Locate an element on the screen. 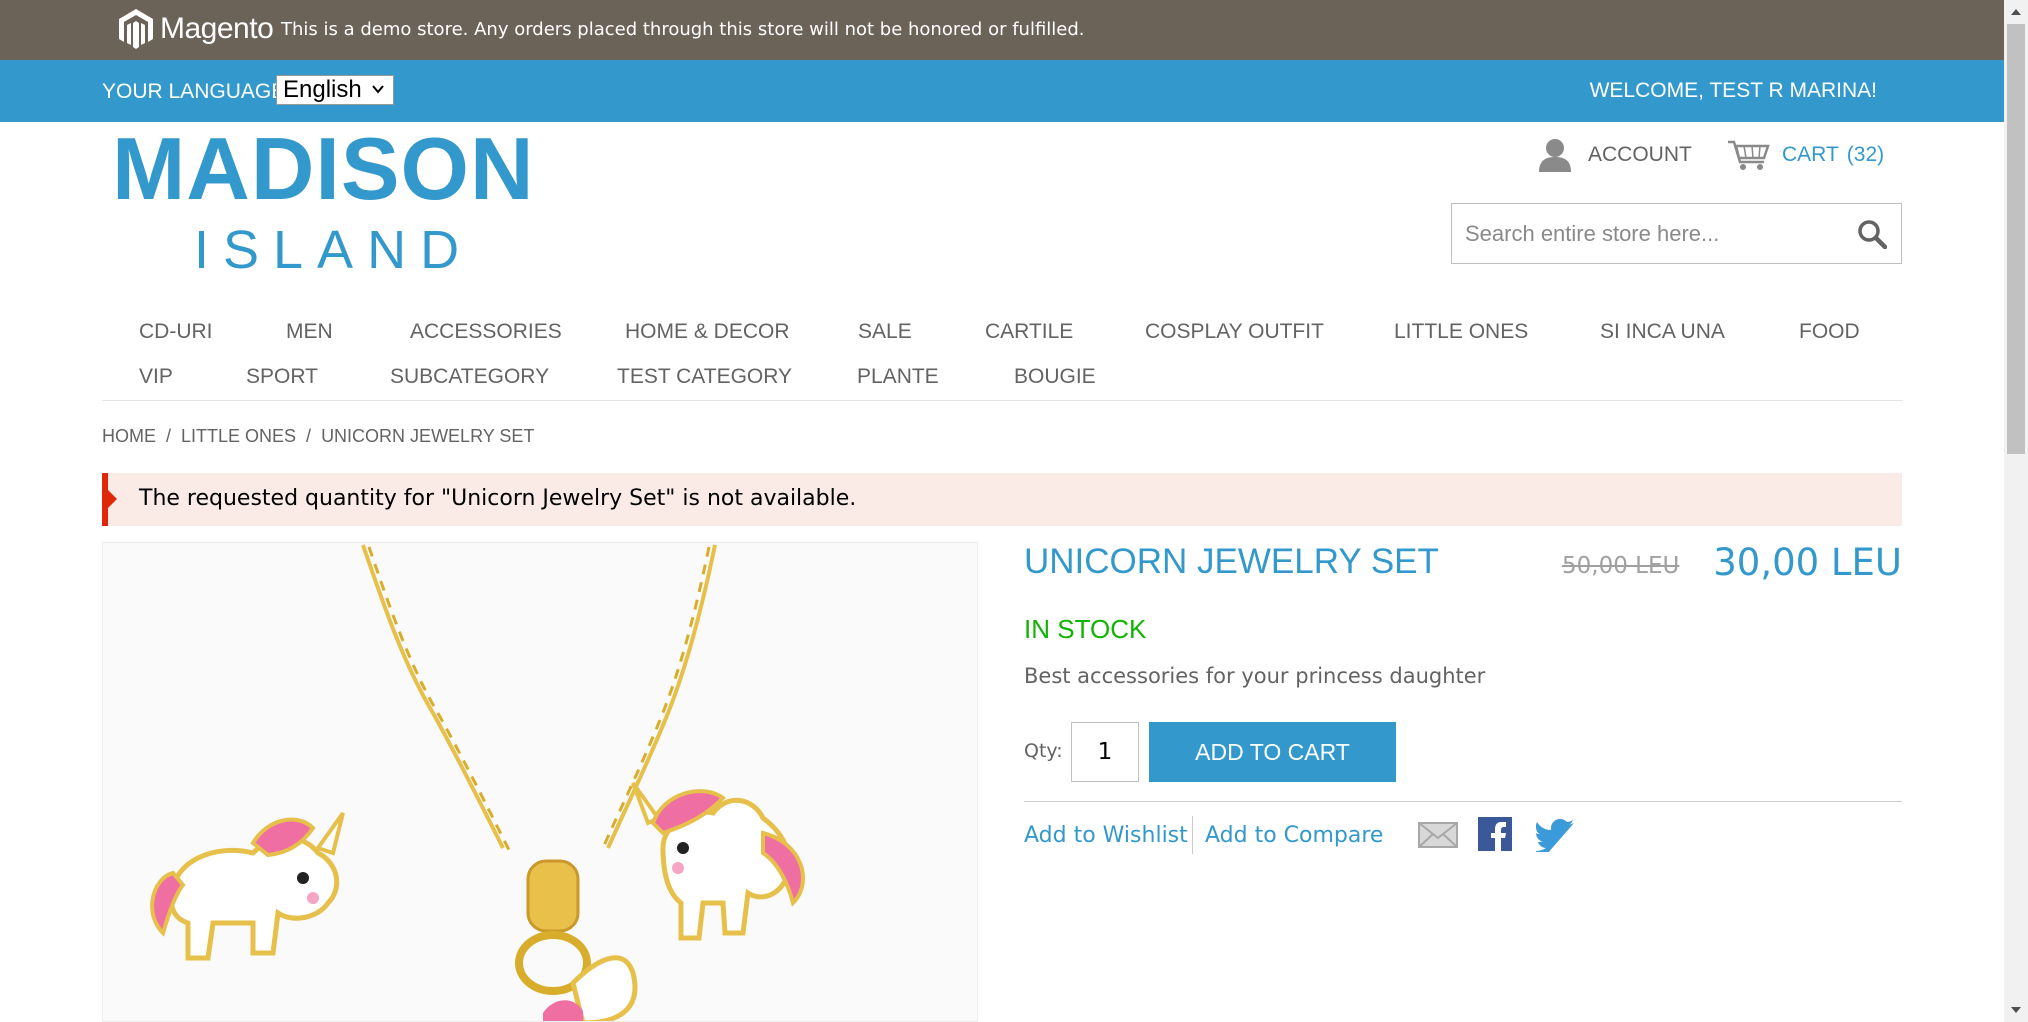 This screenshot has height=1022, width=2028. scrollbar-thumb is located at coordinates (2016, 239).